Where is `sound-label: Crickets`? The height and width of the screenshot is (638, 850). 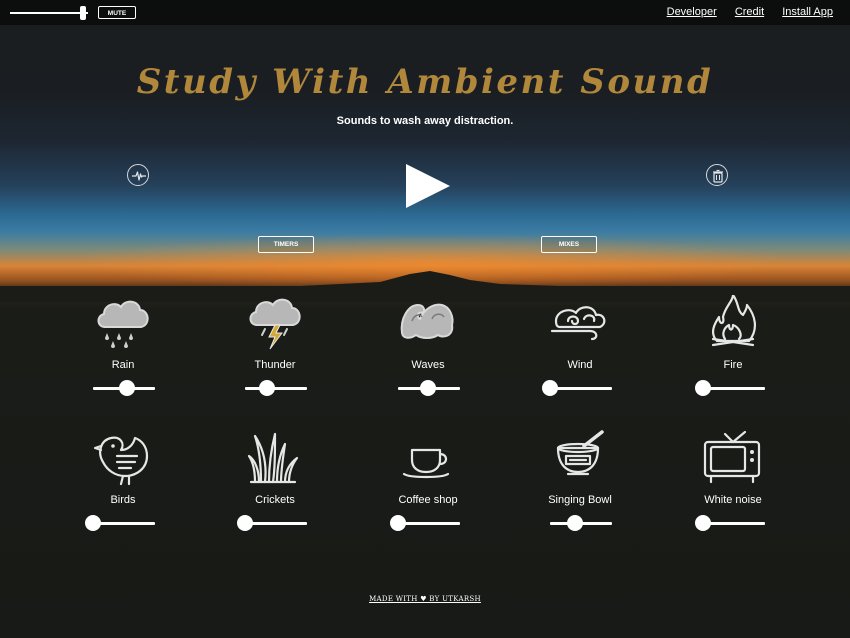 sound-label: Crickets is located at coordinates (275, 500).